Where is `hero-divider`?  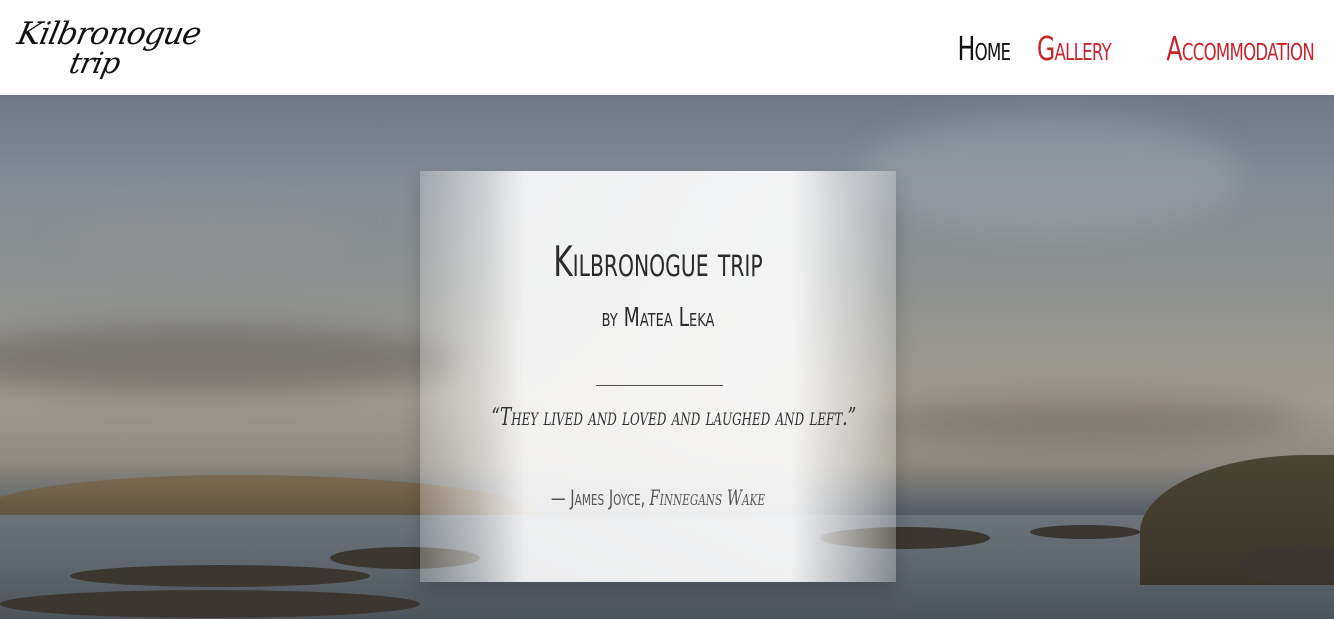 hero-divider is located at coordinates (659, 385).